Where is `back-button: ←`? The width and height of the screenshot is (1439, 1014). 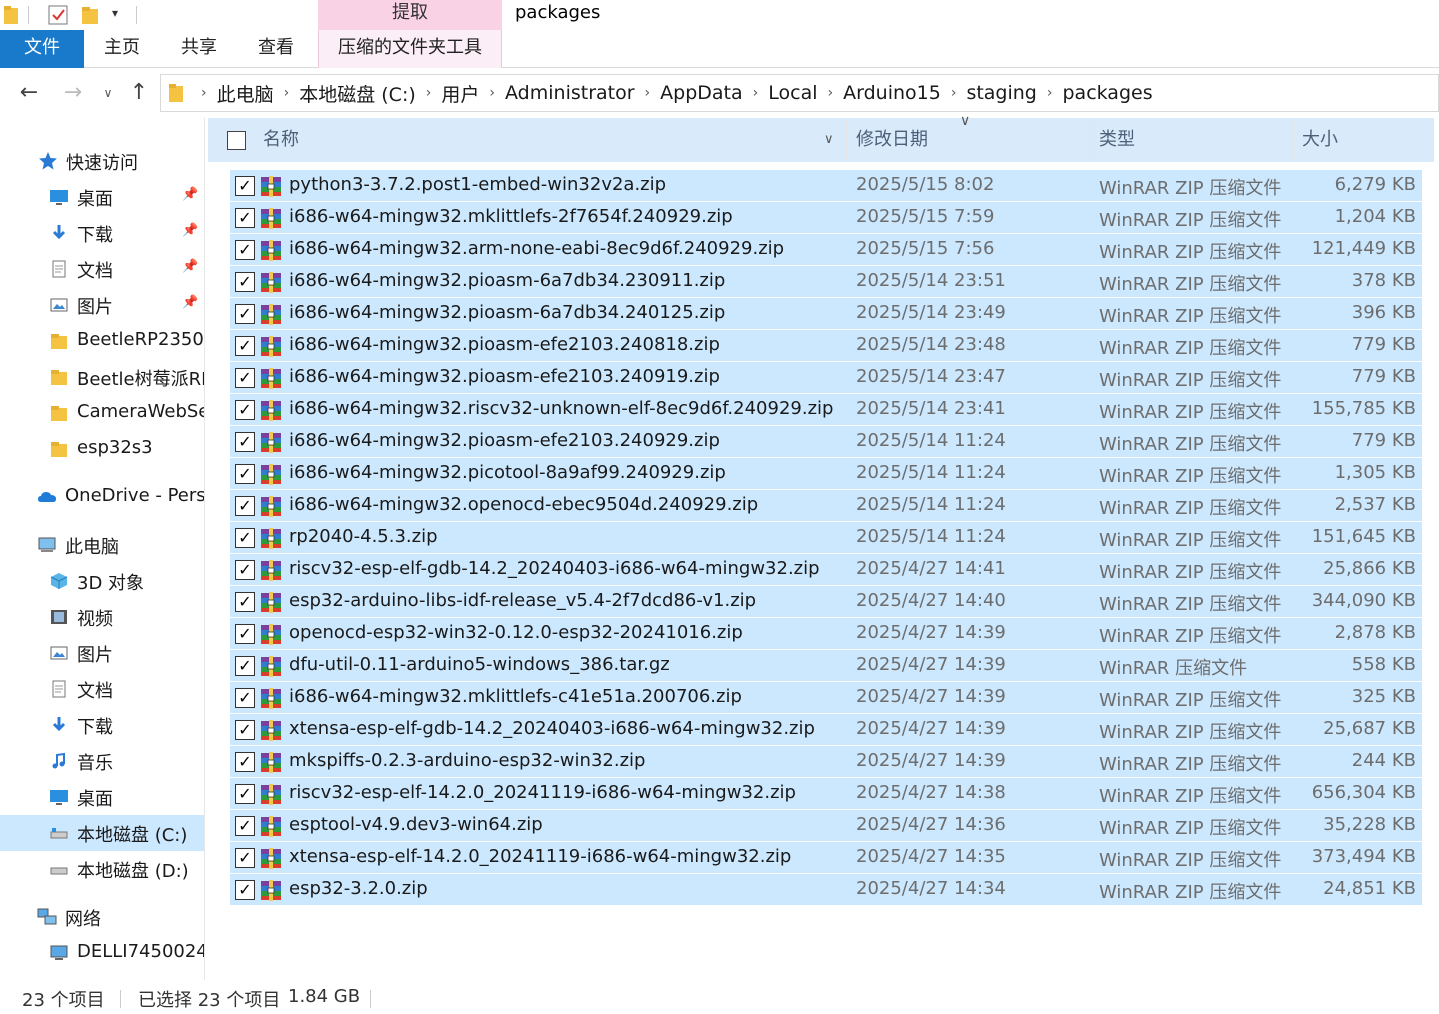
back-button: ← is located at coordinates (29, 93).